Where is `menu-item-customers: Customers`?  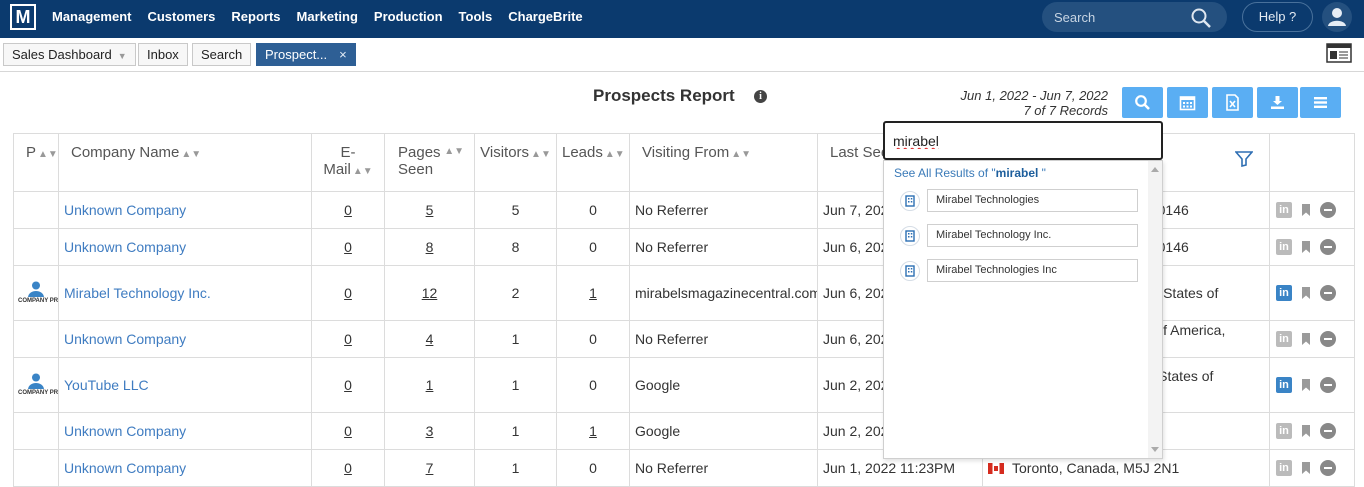 menu-item-customers: Customers is located at coordinates (181, 19).